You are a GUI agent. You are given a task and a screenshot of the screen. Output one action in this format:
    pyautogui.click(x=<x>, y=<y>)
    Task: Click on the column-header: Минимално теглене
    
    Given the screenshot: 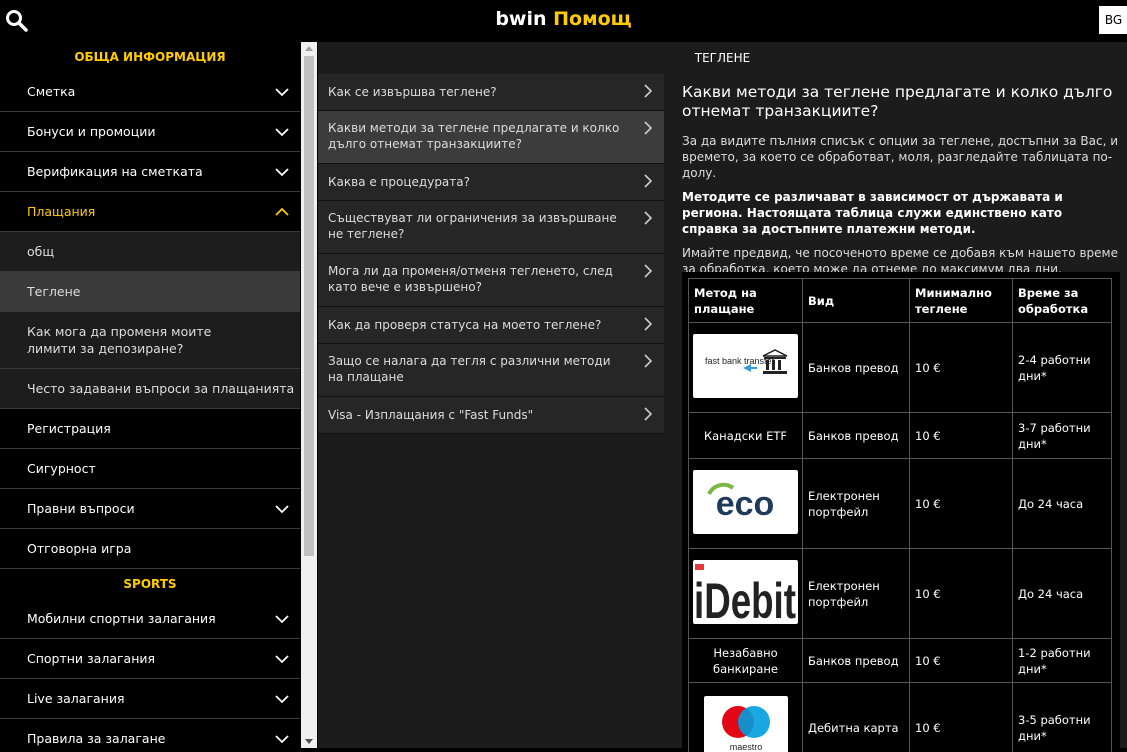 What is the action you would take?
    pyautogui.click(x=961, y=301)
    